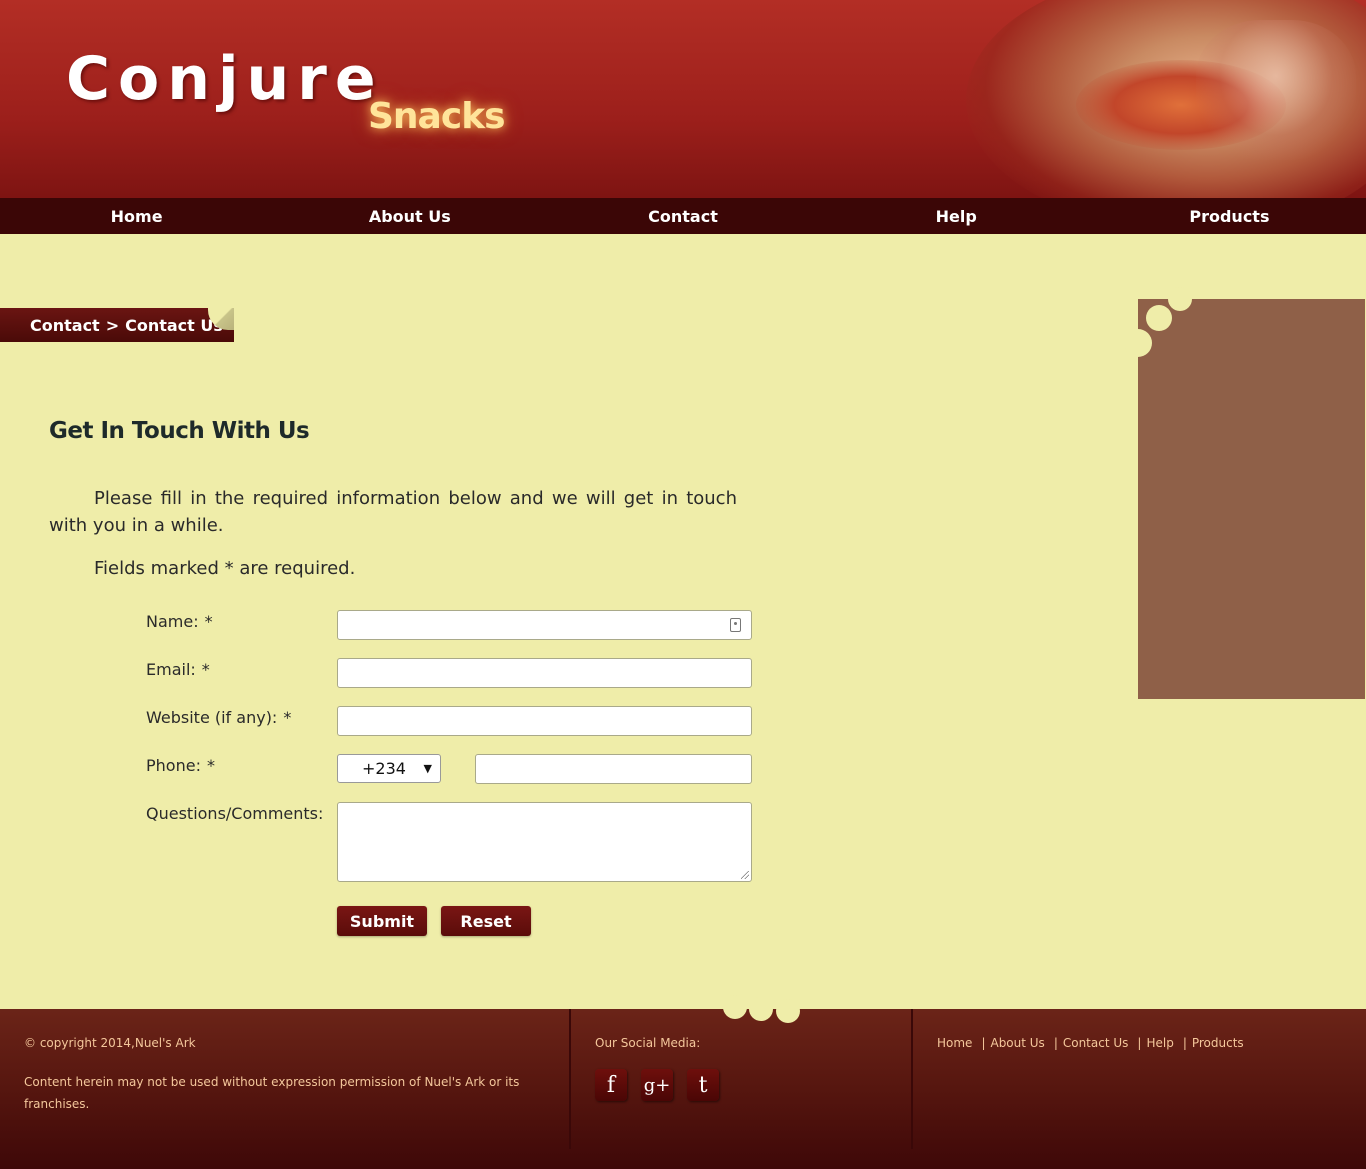 The height and width of the screenshot is (1169, 1366). Describe the element at coordinates (225, 79) in the screenshot. I see `logo-wordmark: Conjure` at that location.